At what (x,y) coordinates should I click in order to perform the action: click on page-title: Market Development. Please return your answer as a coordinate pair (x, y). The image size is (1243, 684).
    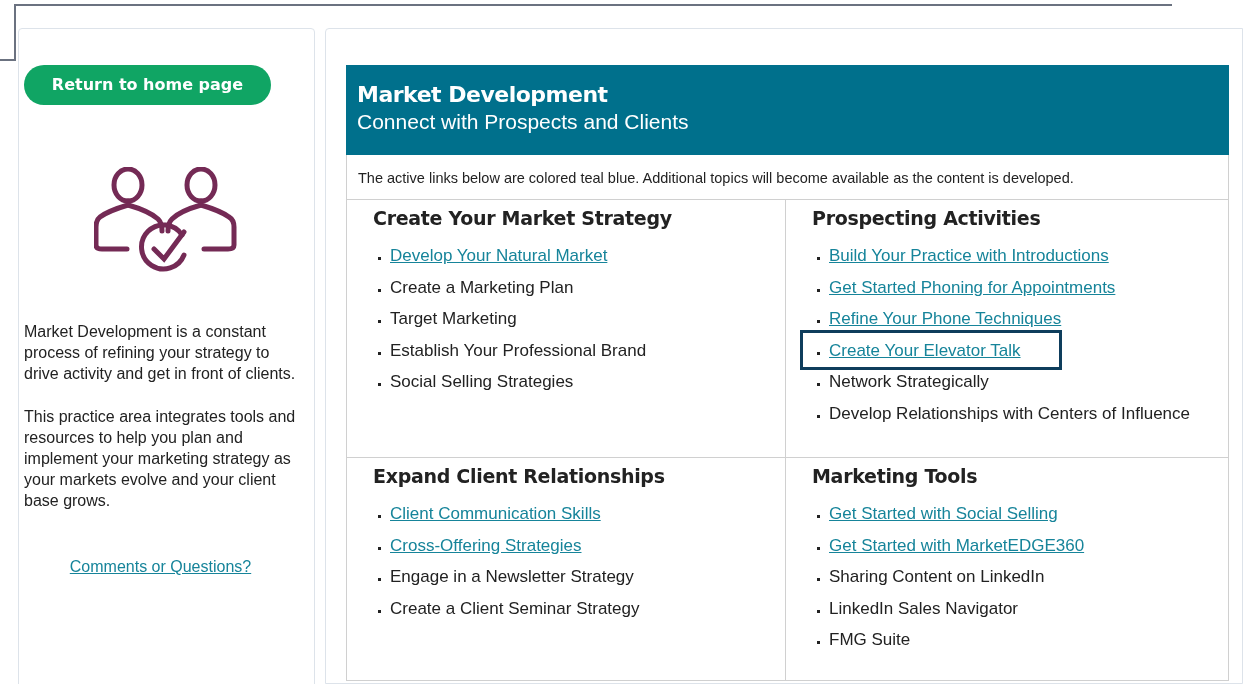
    Looking at the image, I should click on (483, 95).